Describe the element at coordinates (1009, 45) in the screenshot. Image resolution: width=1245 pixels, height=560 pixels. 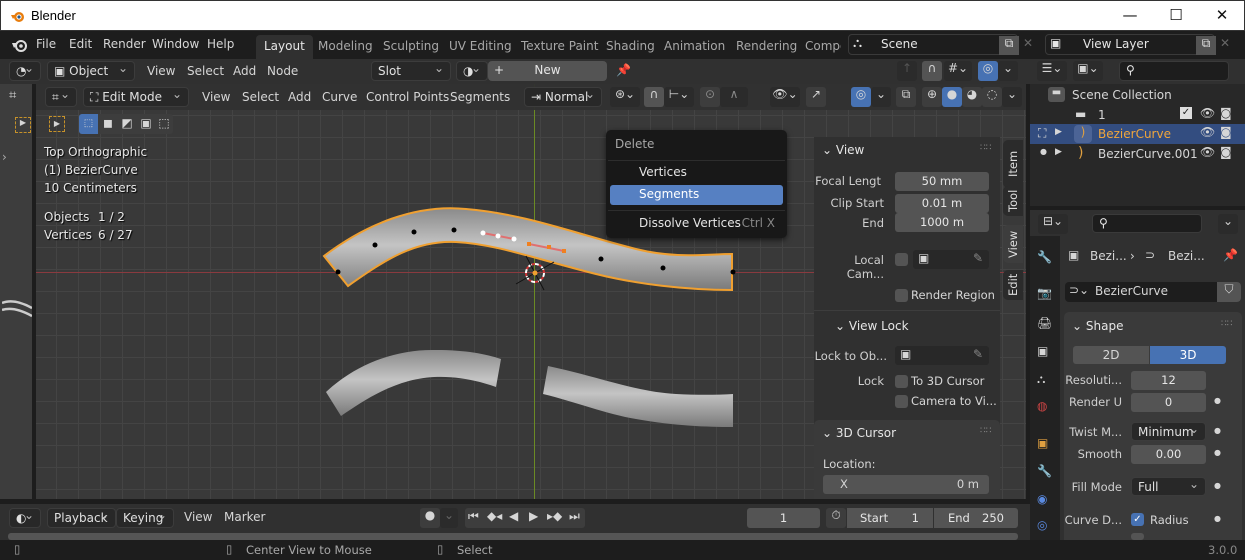
I see `new-scene-icon: ⧉` at that location.